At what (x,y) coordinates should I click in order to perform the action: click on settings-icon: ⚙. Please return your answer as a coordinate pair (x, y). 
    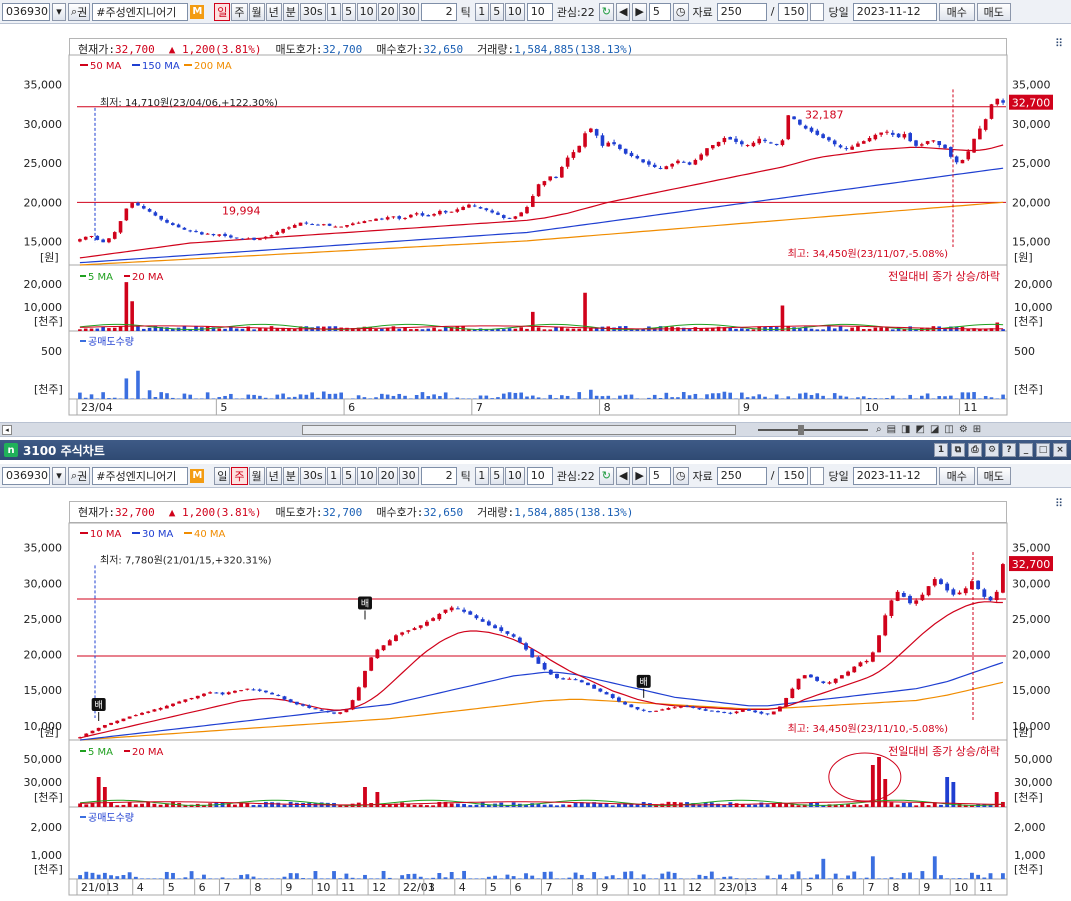
    Looking at the image, I should click on (992, 450).